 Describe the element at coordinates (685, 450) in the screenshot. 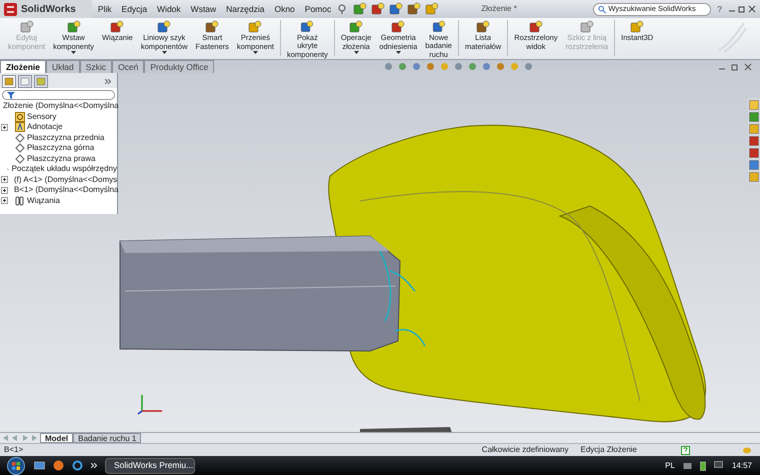

I see `help-icon` at that location.